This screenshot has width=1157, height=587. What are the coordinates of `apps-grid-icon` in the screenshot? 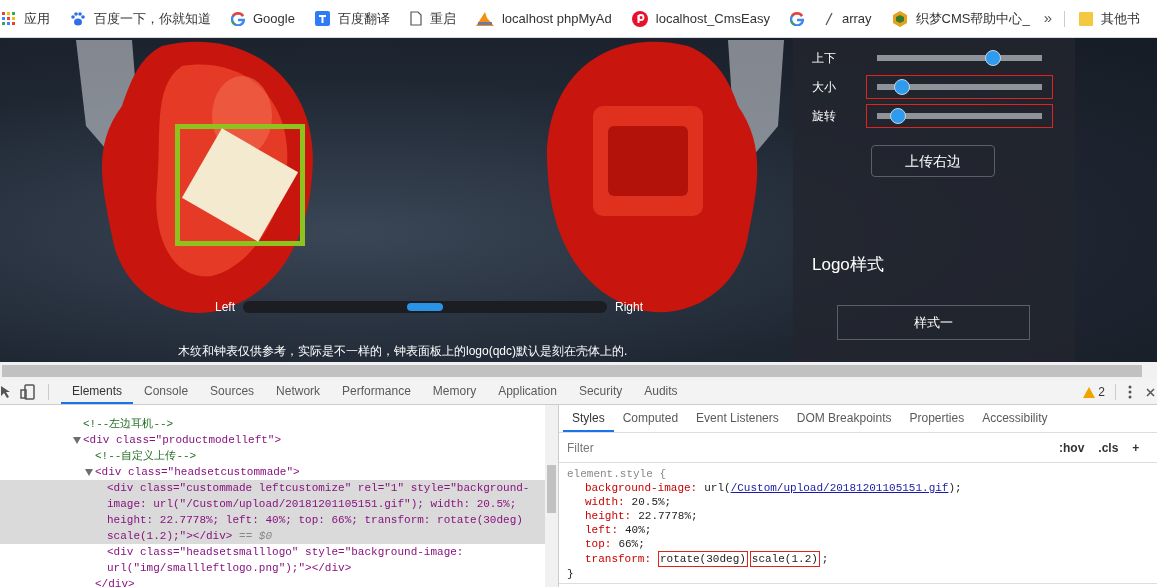 It's located at (9, 18).